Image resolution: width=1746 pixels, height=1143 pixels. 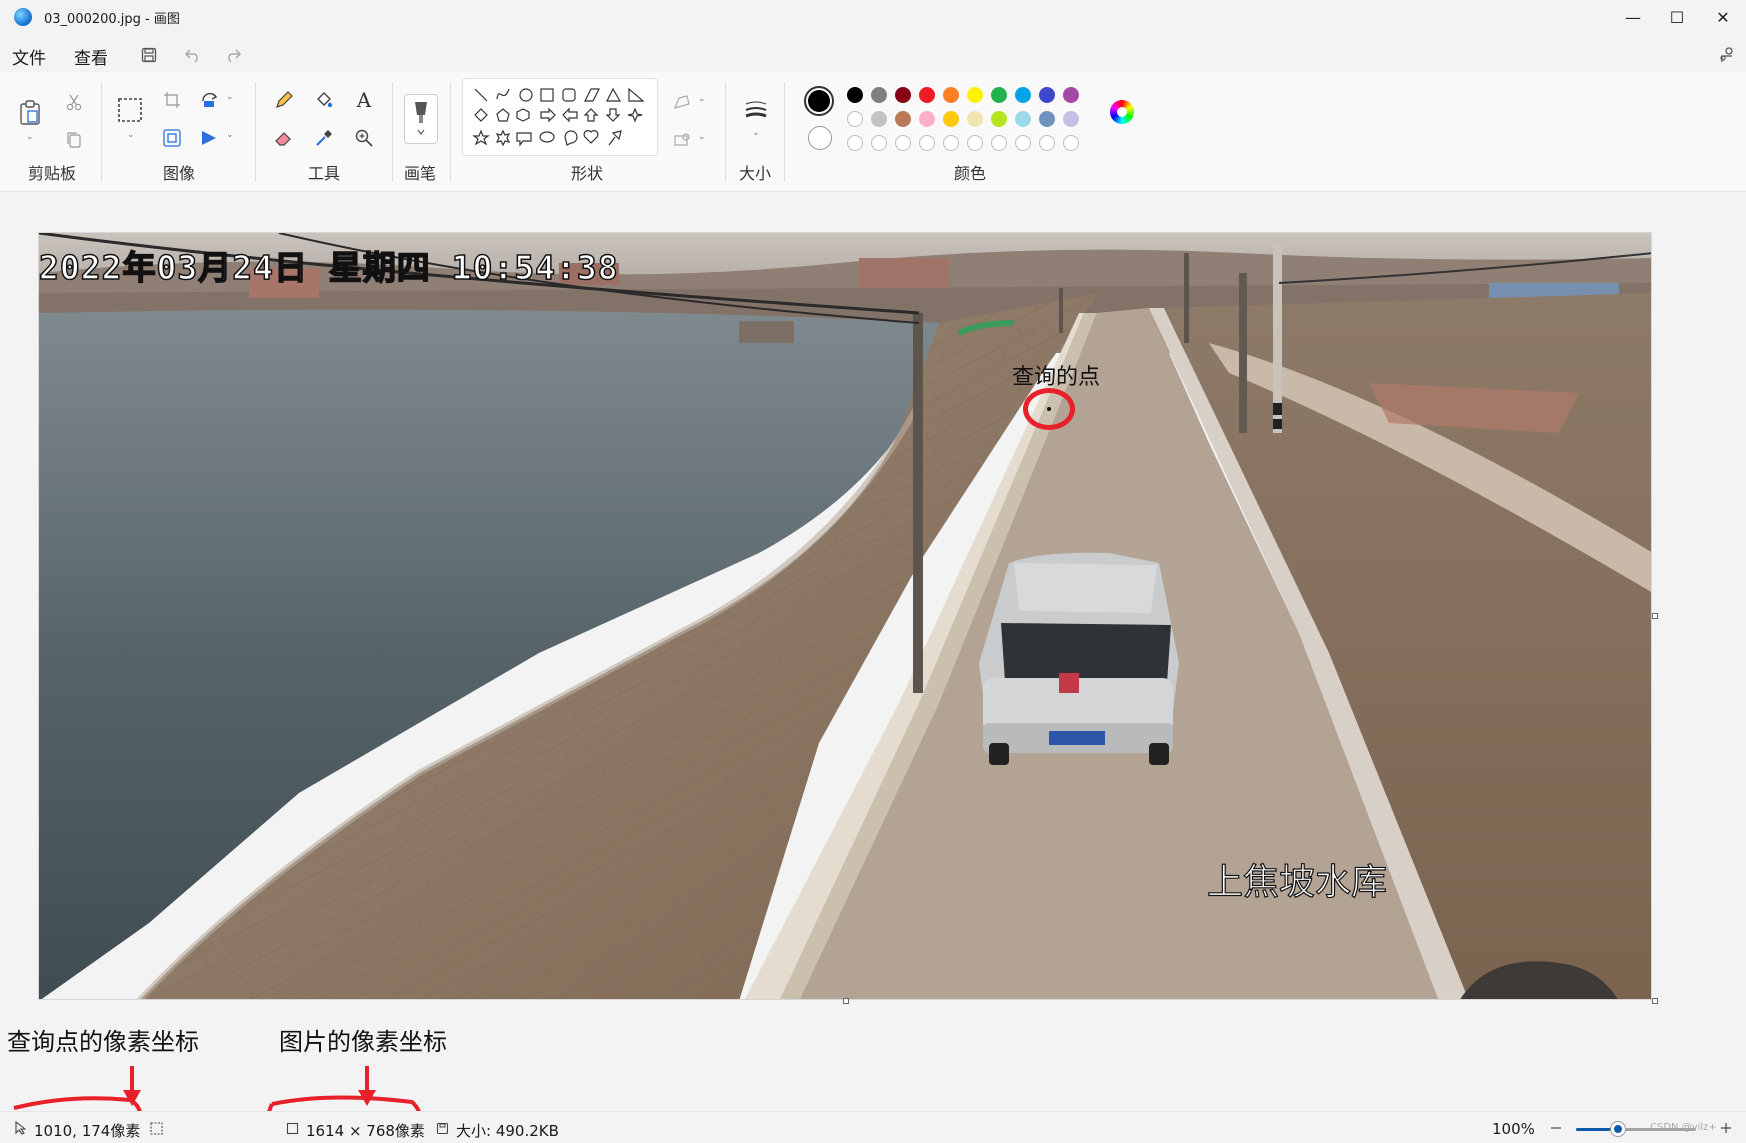 What do you see at coordinates (87, 1131) in the screenshot?
I see `cursor-position: 1010, 174像素` at bounding box center [87, 1131].